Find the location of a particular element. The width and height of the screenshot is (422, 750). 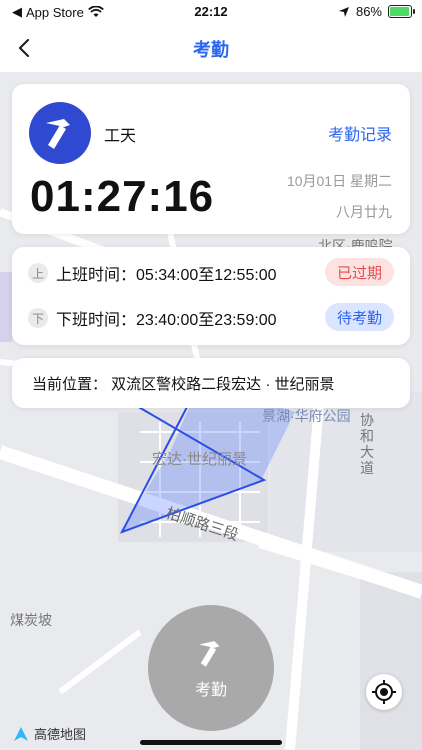

avatar is located at coordinates (60, 133).